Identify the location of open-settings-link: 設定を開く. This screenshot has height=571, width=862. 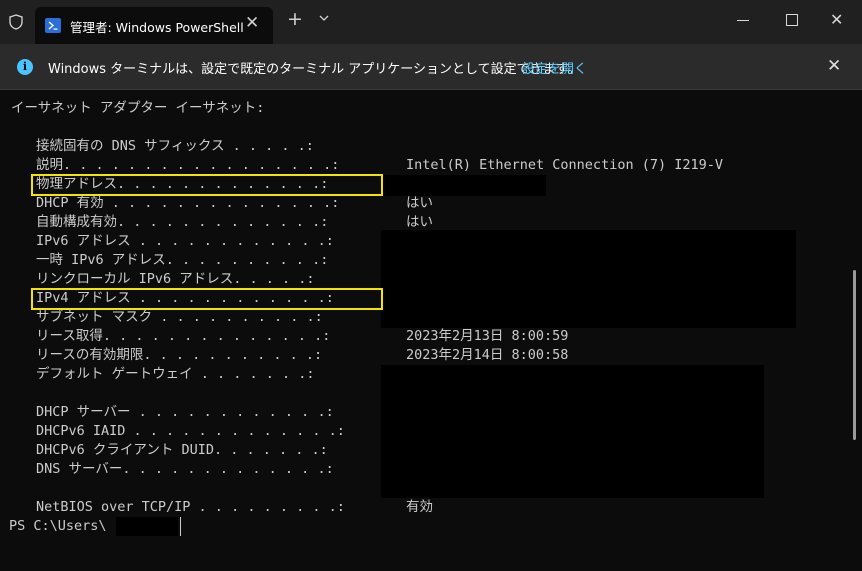
(554, 67).